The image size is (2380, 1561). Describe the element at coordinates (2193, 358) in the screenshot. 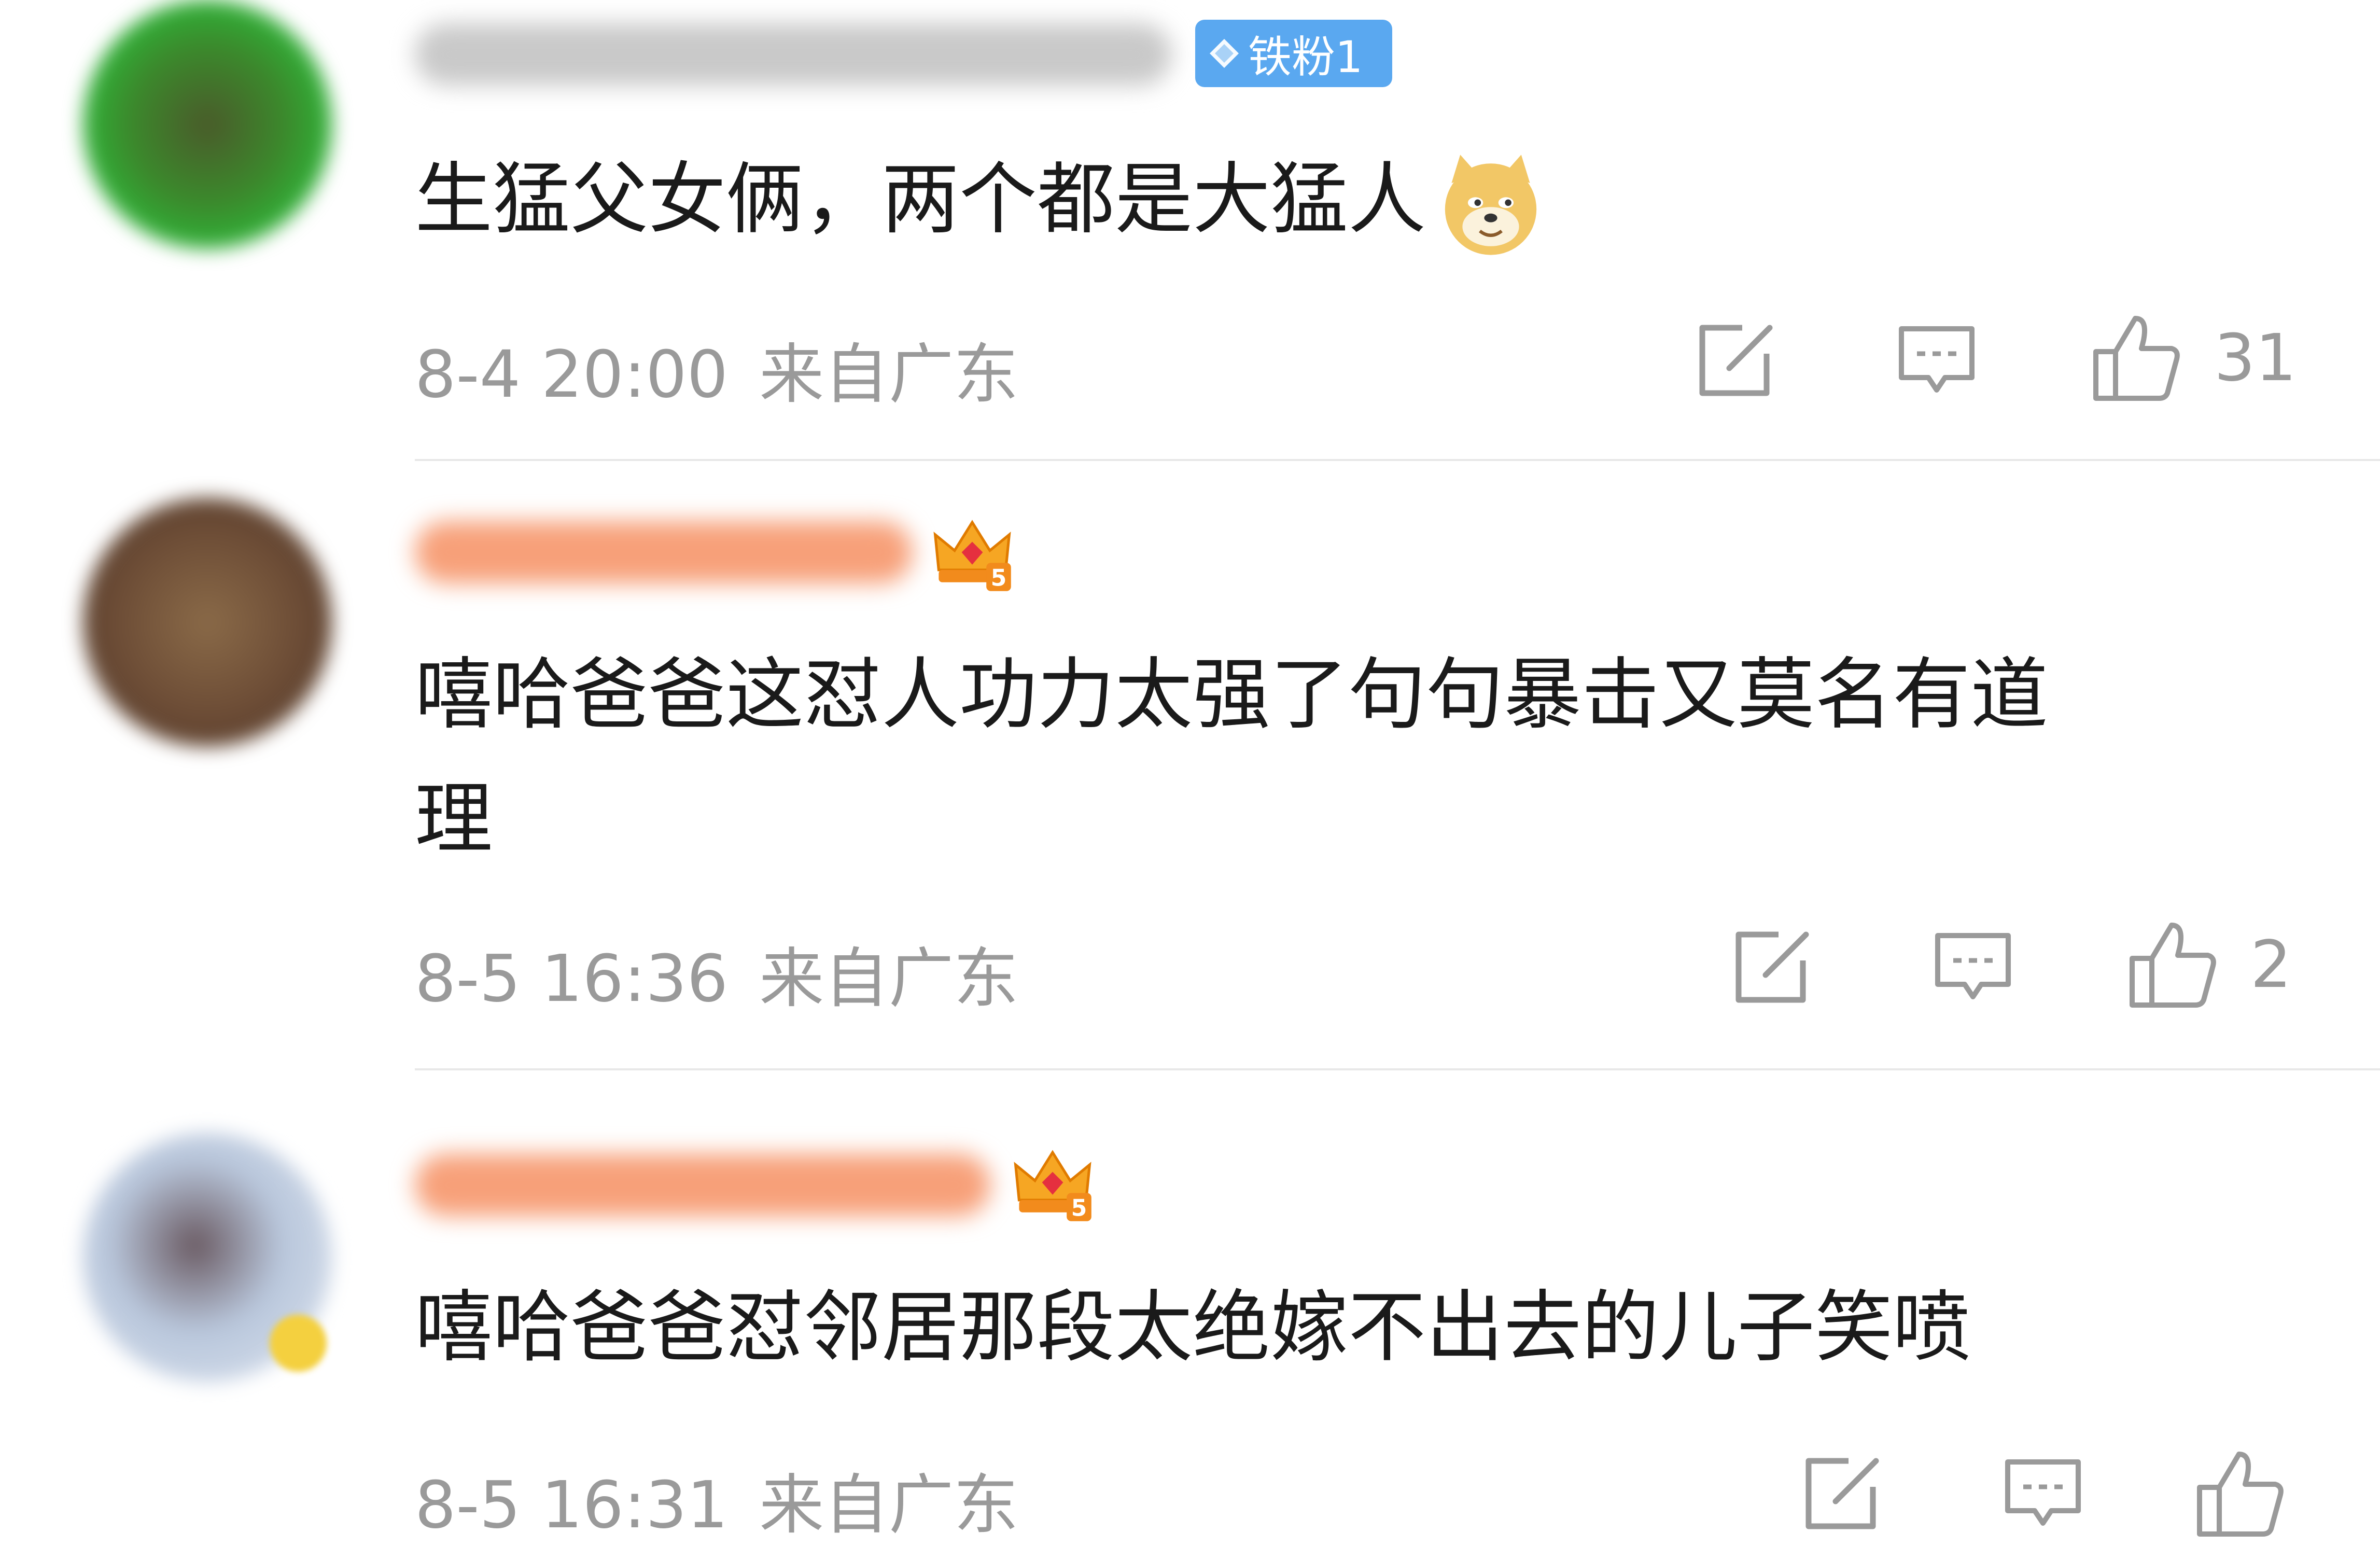

I see `like-button: 31` at that location.